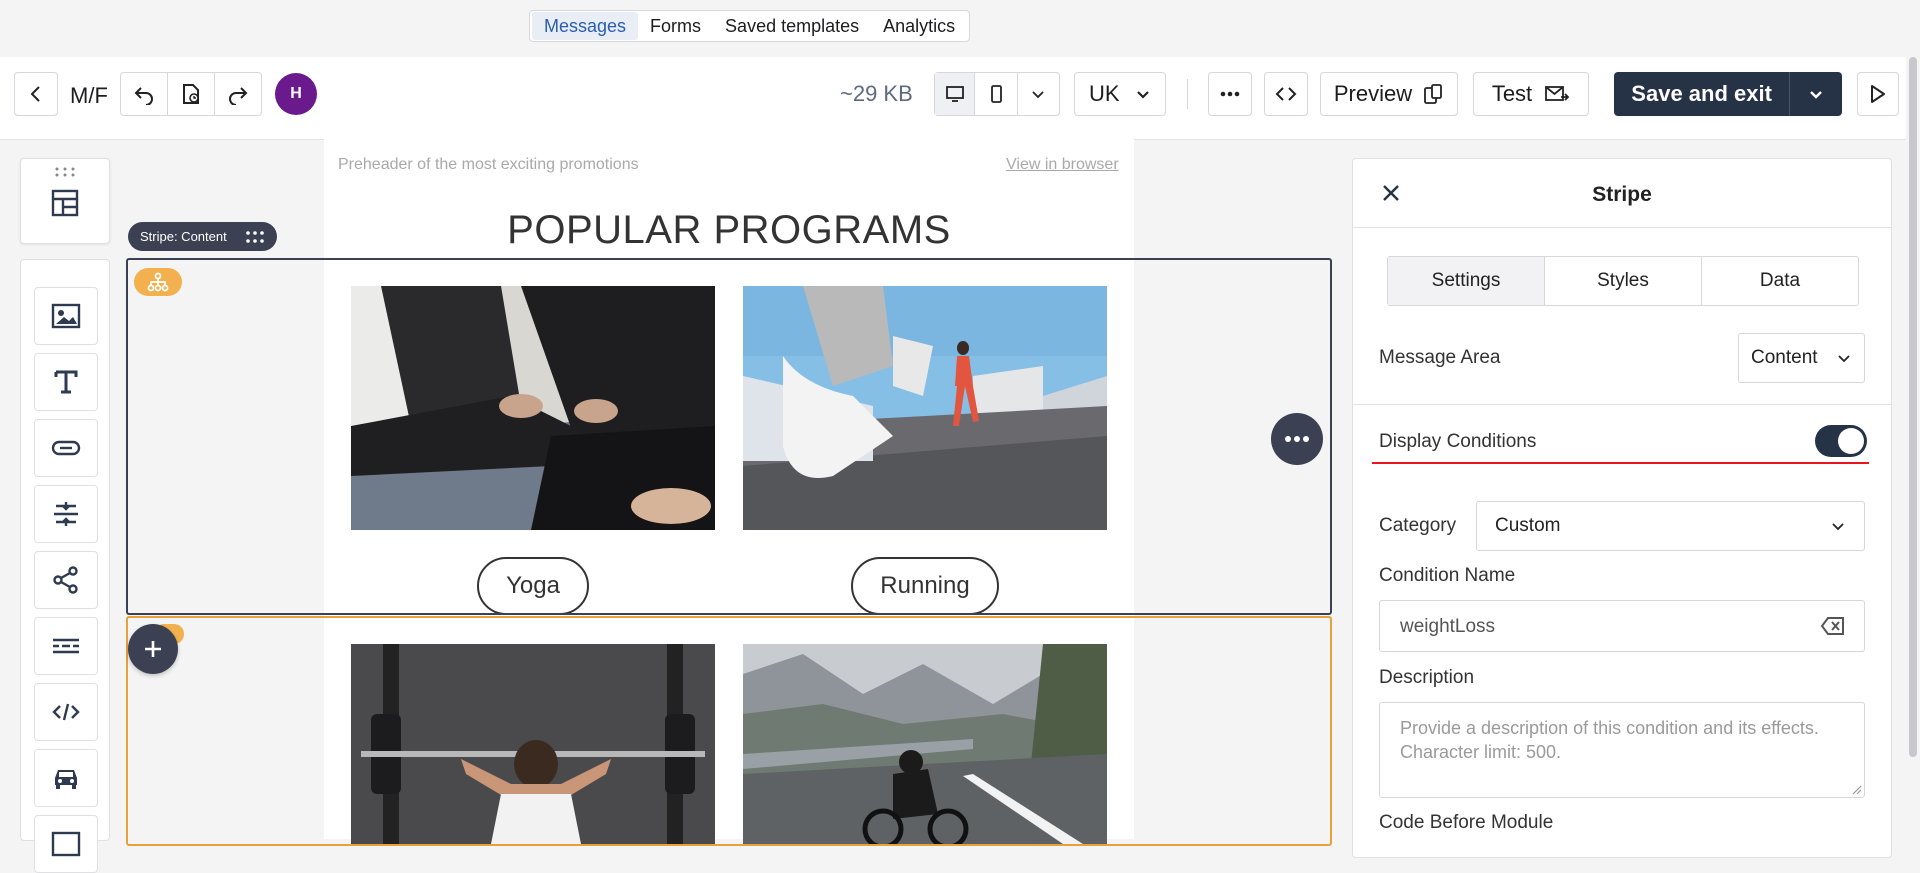  I want to click on text-icon, so click(66, 382).